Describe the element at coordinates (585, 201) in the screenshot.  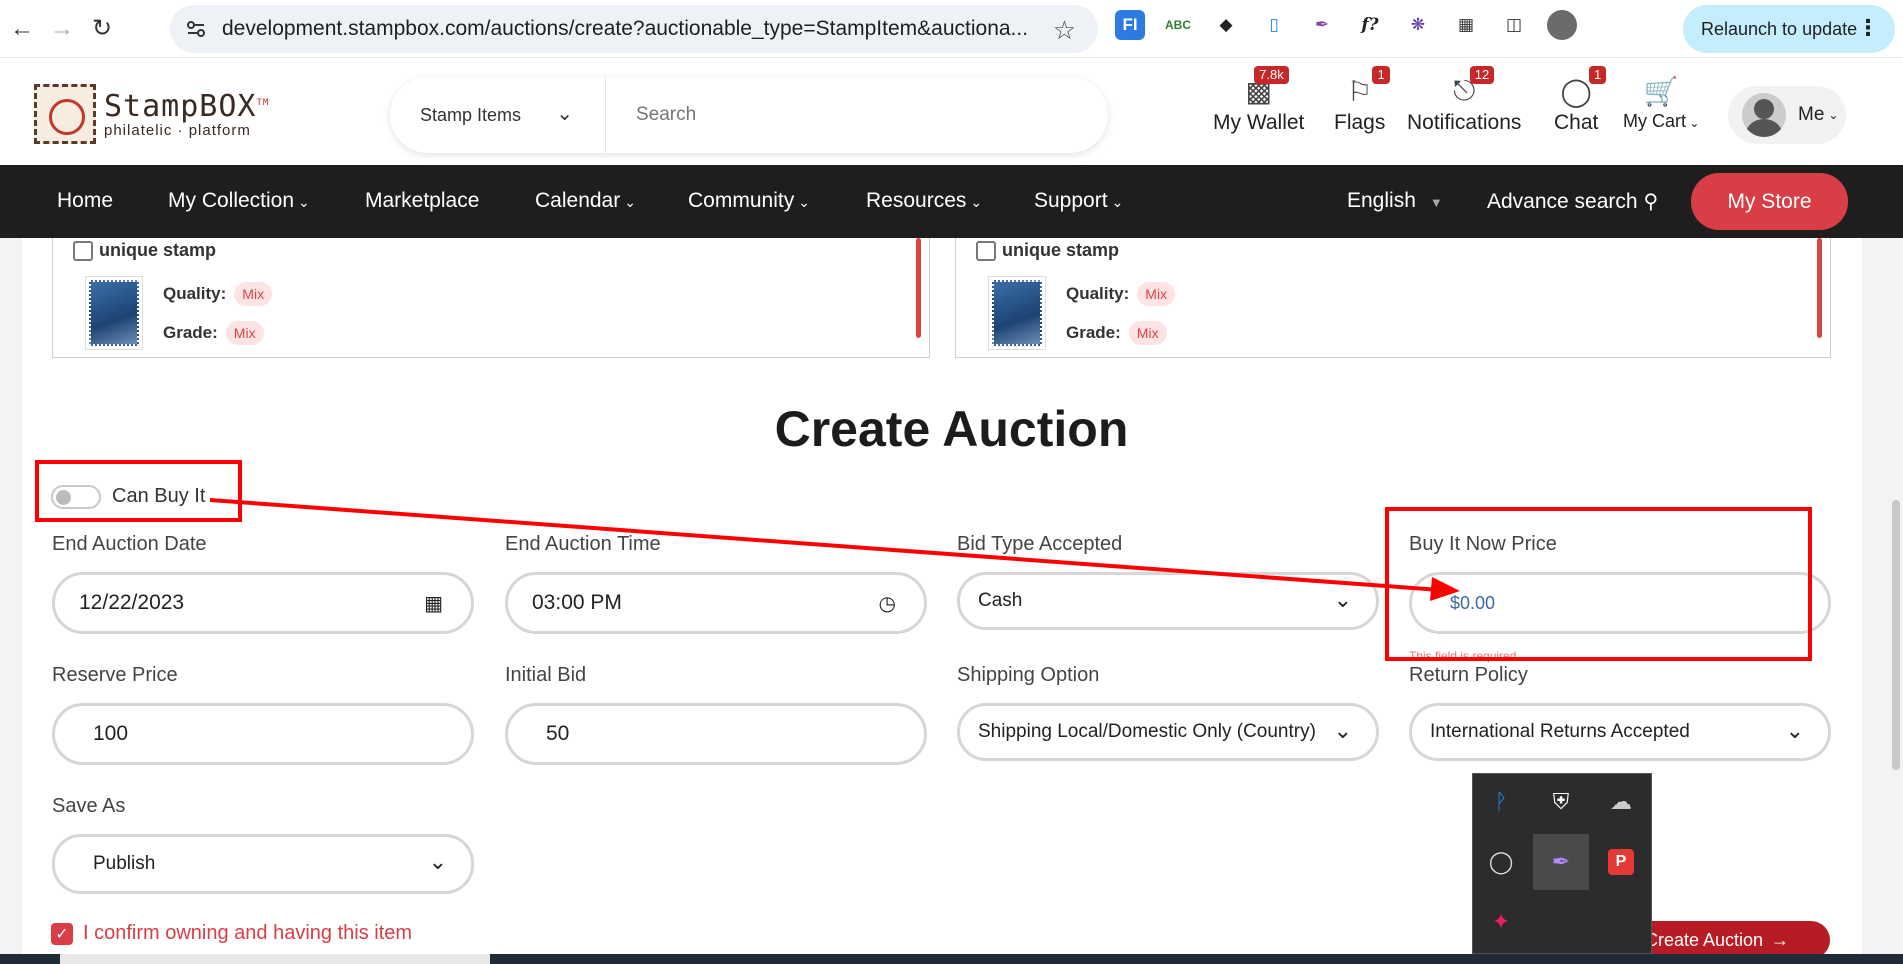
I see `nav-calendar: Calendar ⌄` at that location.